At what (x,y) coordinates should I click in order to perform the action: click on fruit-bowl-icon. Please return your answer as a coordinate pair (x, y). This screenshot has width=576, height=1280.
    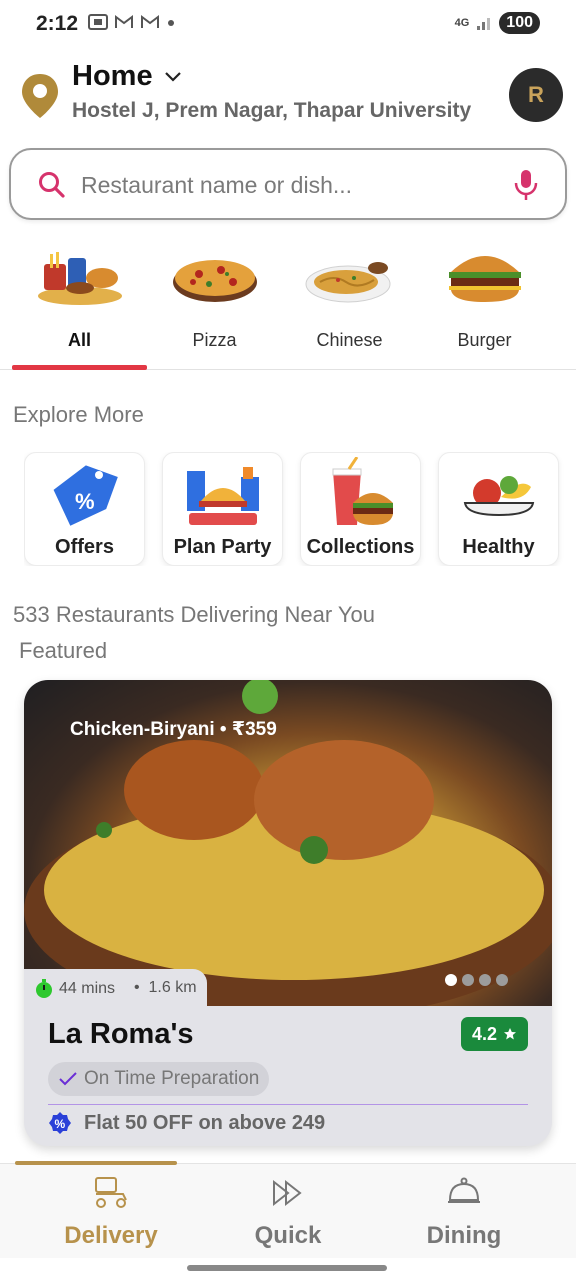
    Looking at the image, I should click on (499, 496).